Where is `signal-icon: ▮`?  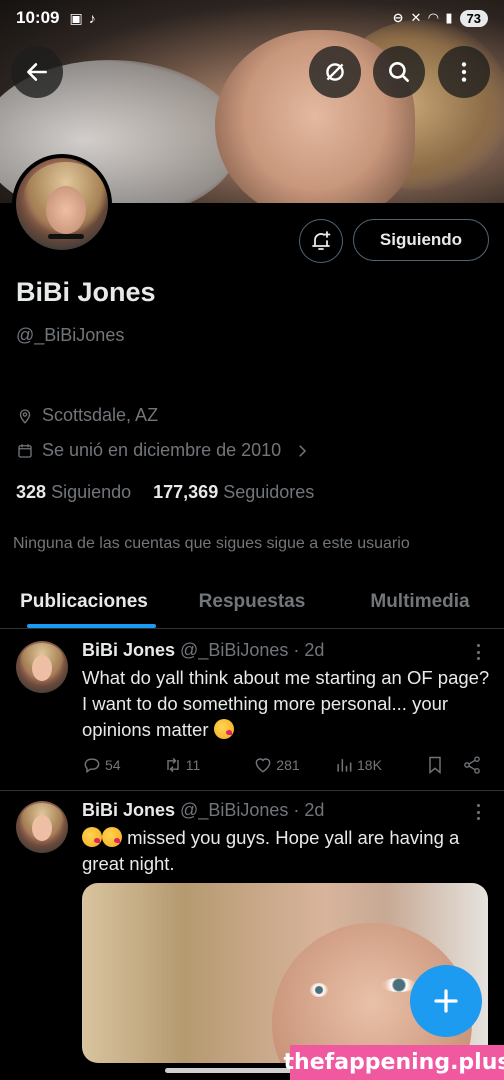 signal-icon: ▮ is located at coordinates (449, 17).